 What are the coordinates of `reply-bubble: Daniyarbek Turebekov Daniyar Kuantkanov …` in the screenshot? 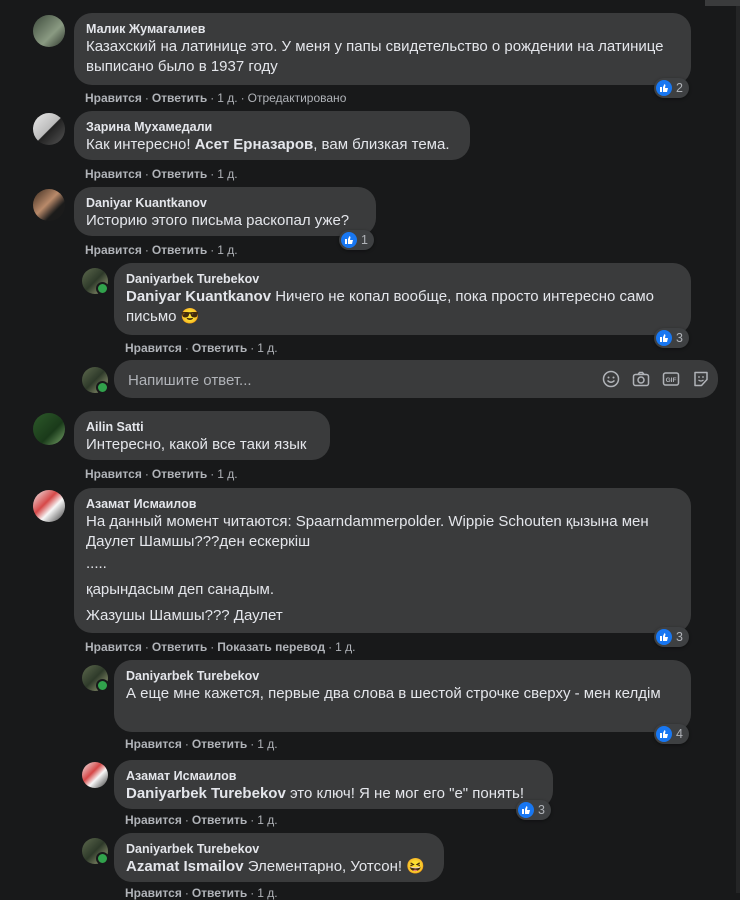 It's located at (402, 299).